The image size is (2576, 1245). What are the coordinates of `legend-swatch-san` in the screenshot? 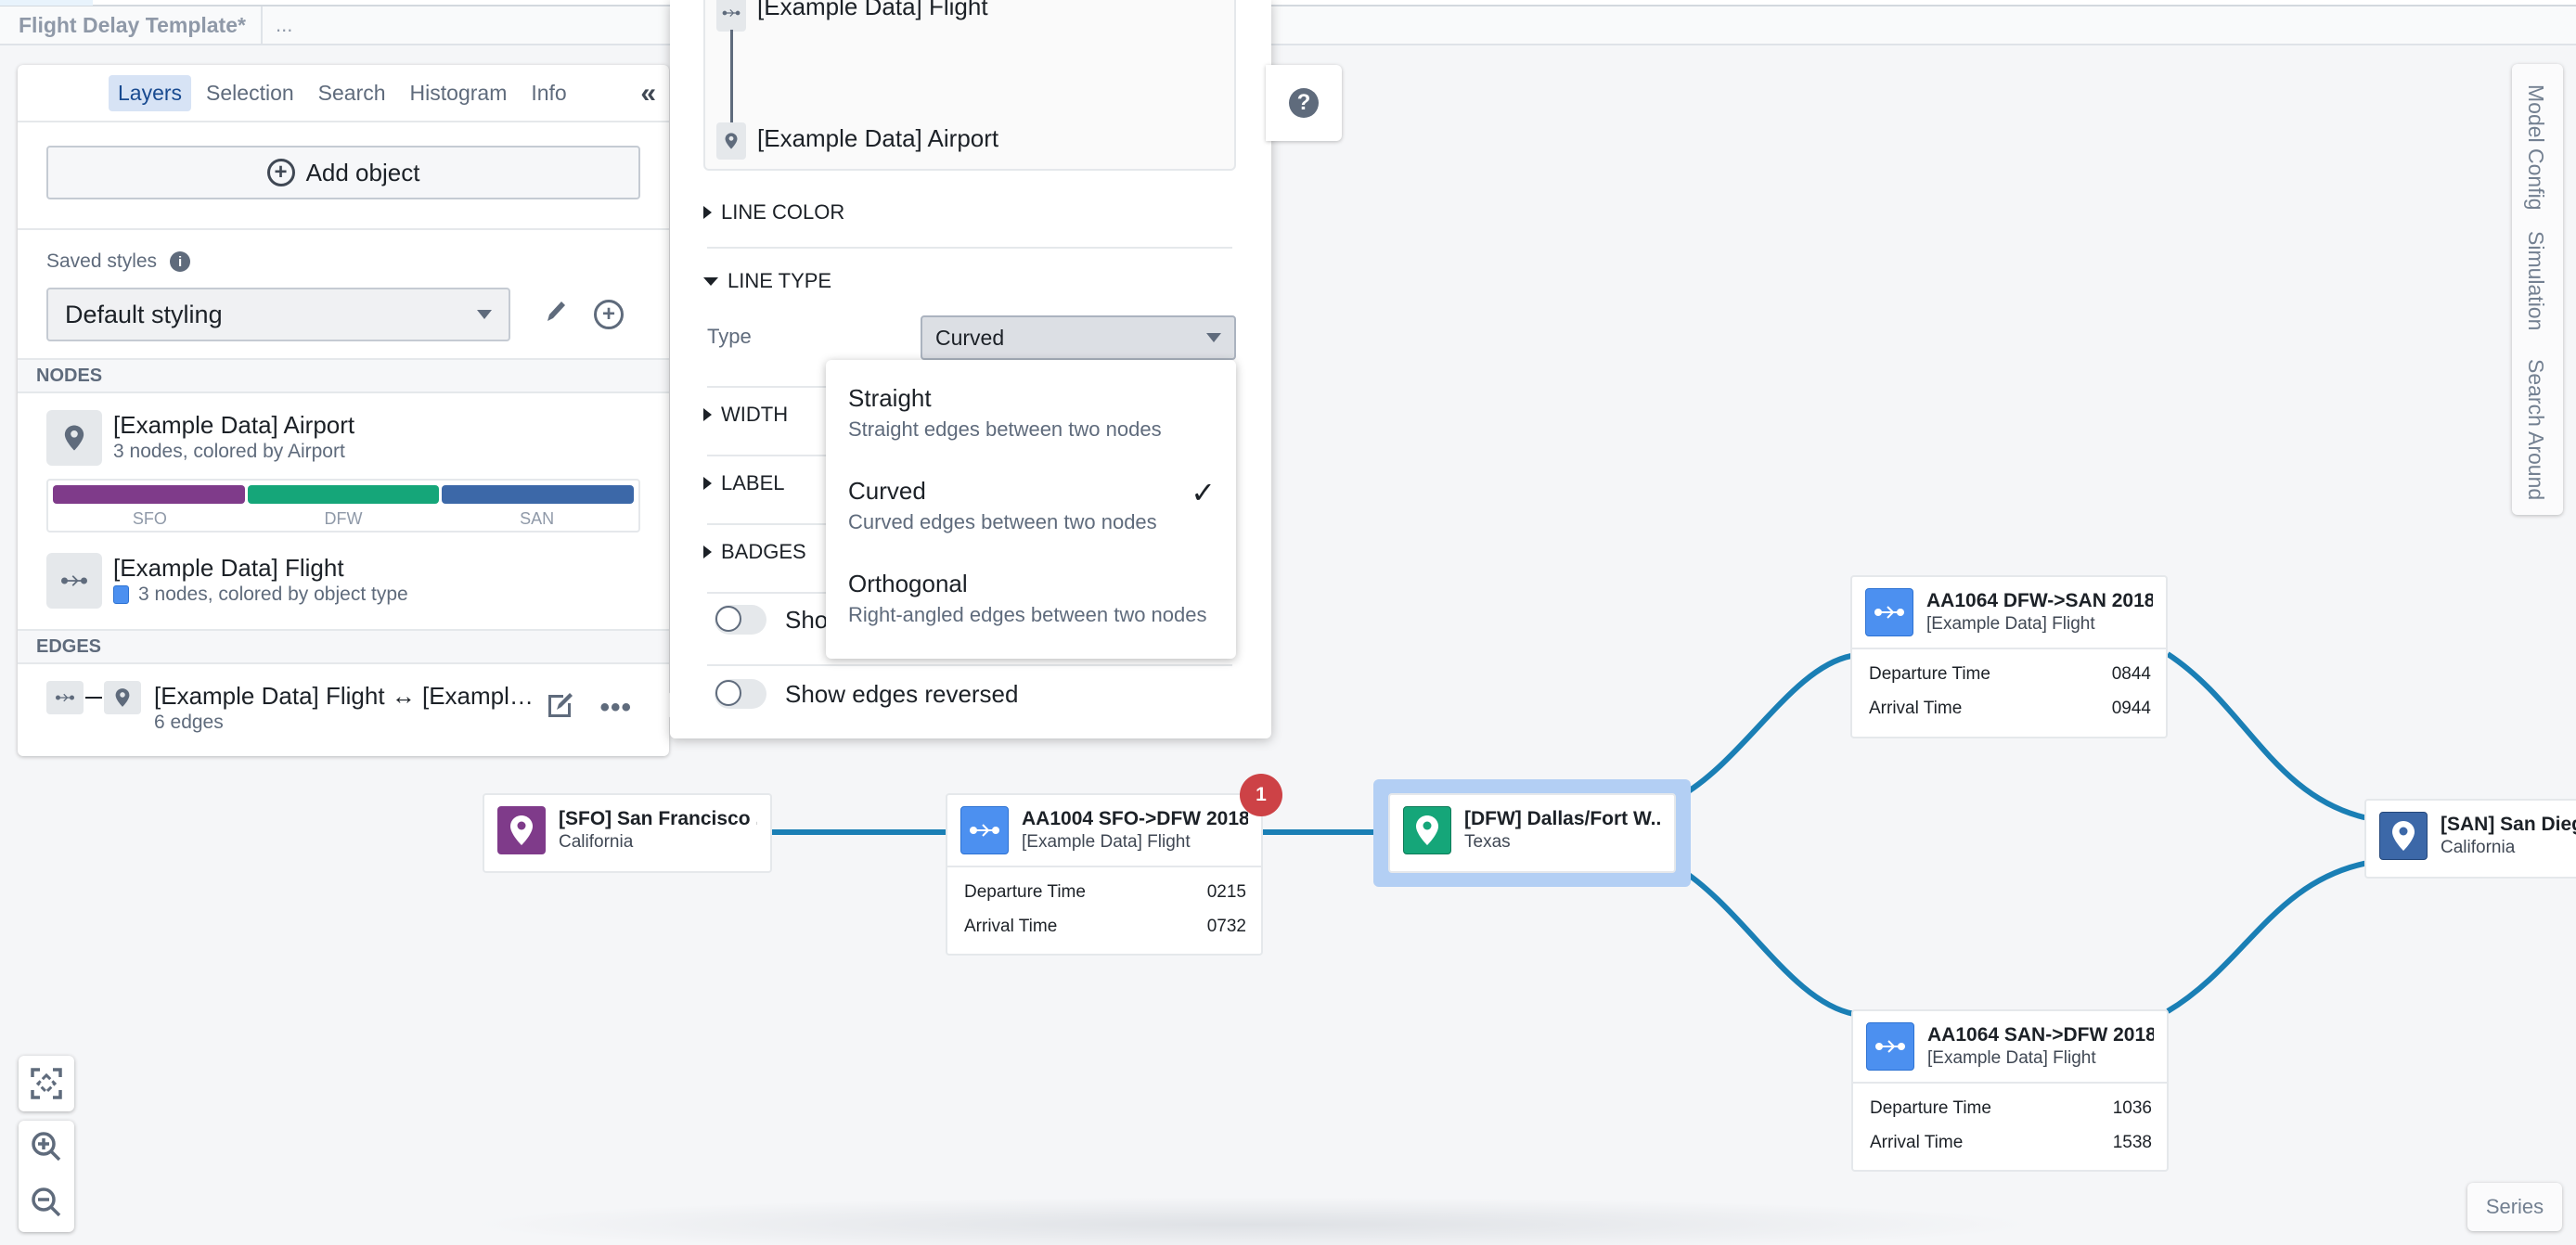 It's located at (538, 494).